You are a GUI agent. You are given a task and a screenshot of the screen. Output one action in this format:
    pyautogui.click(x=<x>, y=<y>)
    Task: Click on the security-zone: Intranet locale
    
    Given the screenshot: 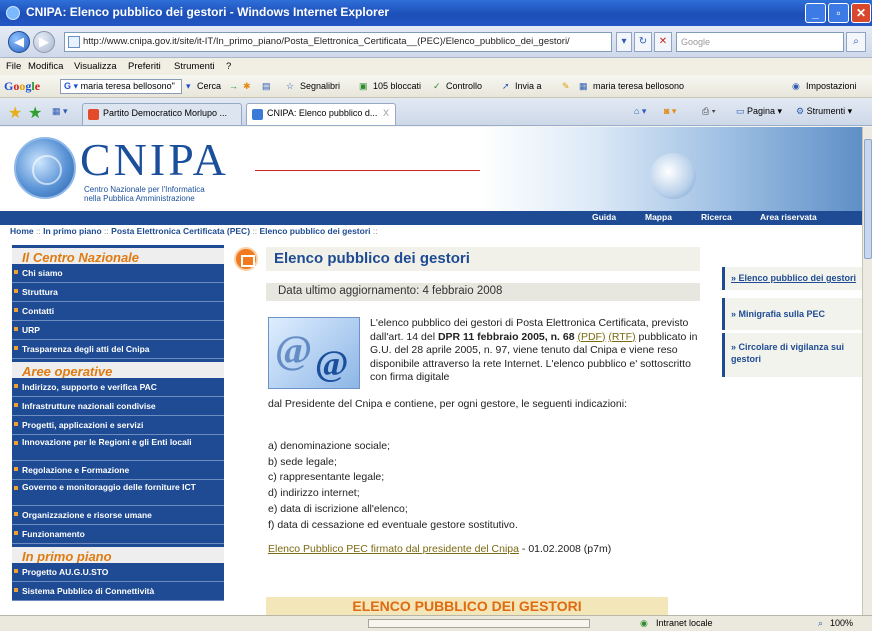 What is the action you would take?
    pyautogui.click(x=684, y=623)
    